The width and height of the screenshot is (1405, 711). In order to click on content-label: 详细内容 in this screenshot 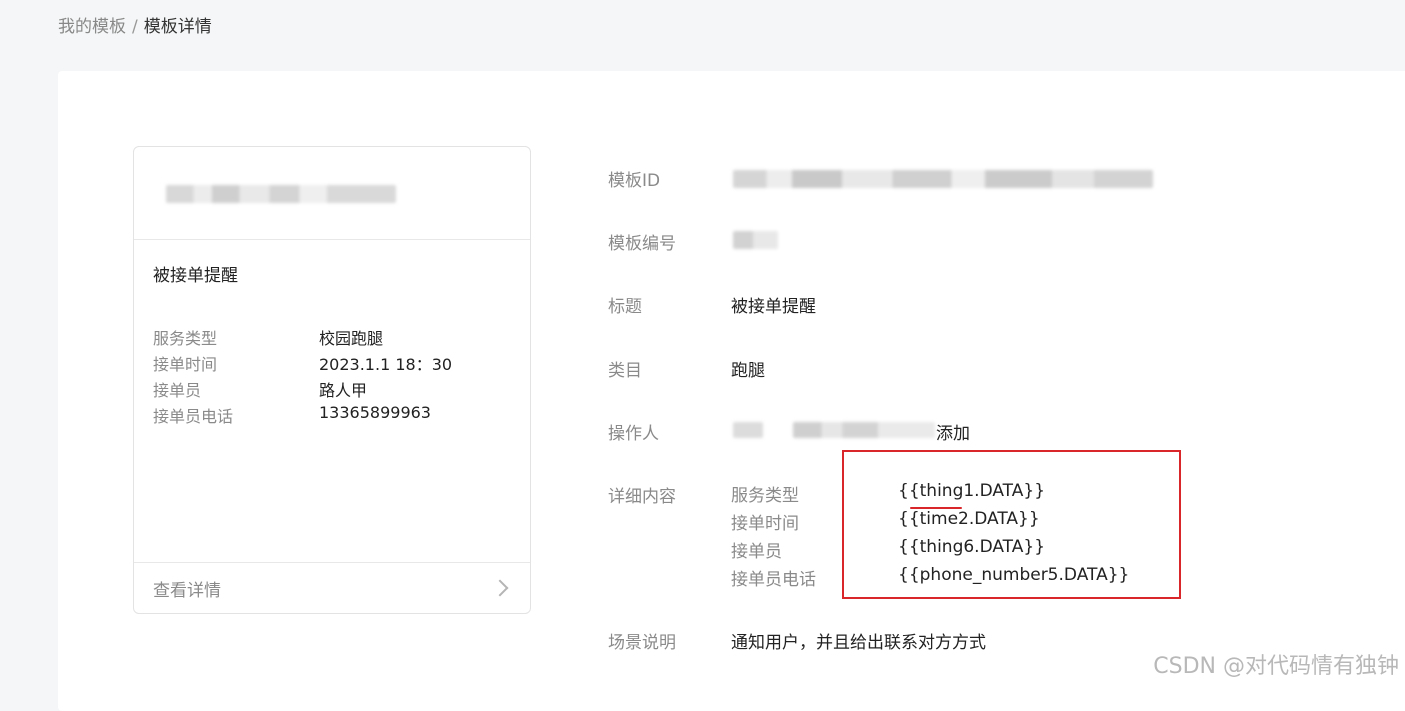, I will do `click(642, 497)`.